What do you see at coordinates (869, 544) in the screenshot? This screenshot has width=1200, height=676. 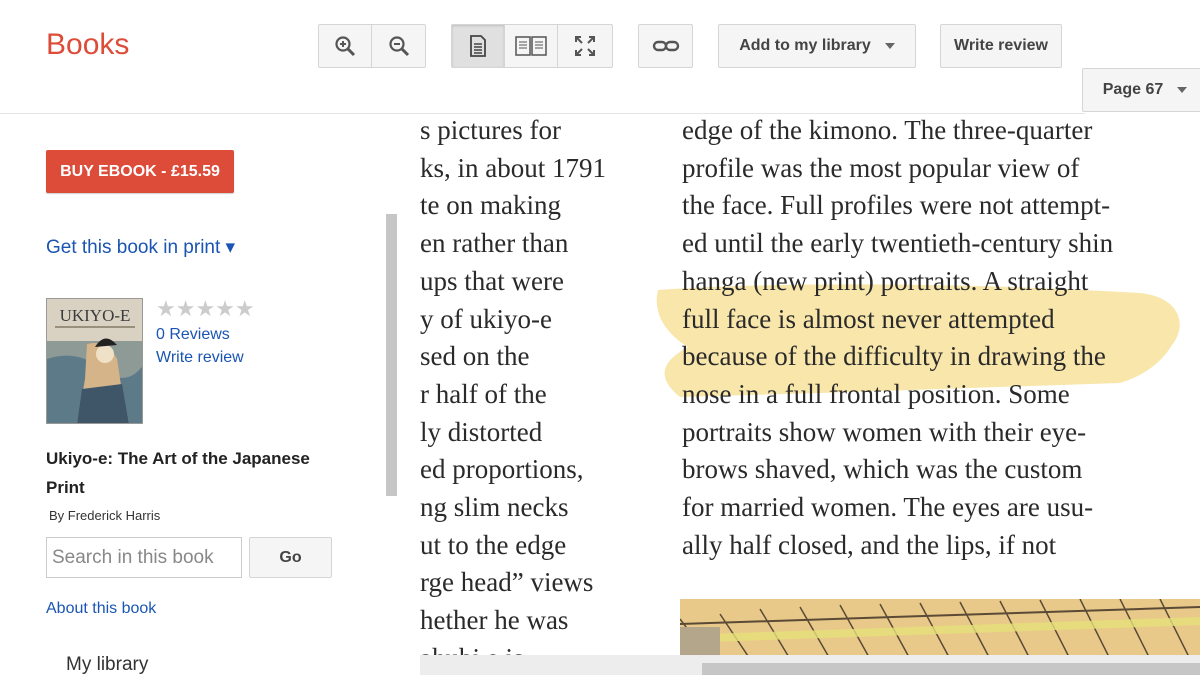 I see `text-line: ally half closed, and the lips, if not` at bounding box center [869, 544].